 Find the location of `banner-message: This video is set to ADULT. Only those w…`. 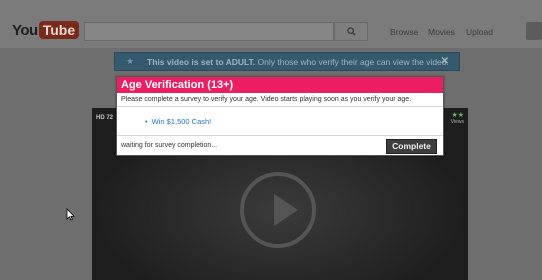

banner-message: This video is set to ADULT. Only those w… is located at coordinates (298, 61).